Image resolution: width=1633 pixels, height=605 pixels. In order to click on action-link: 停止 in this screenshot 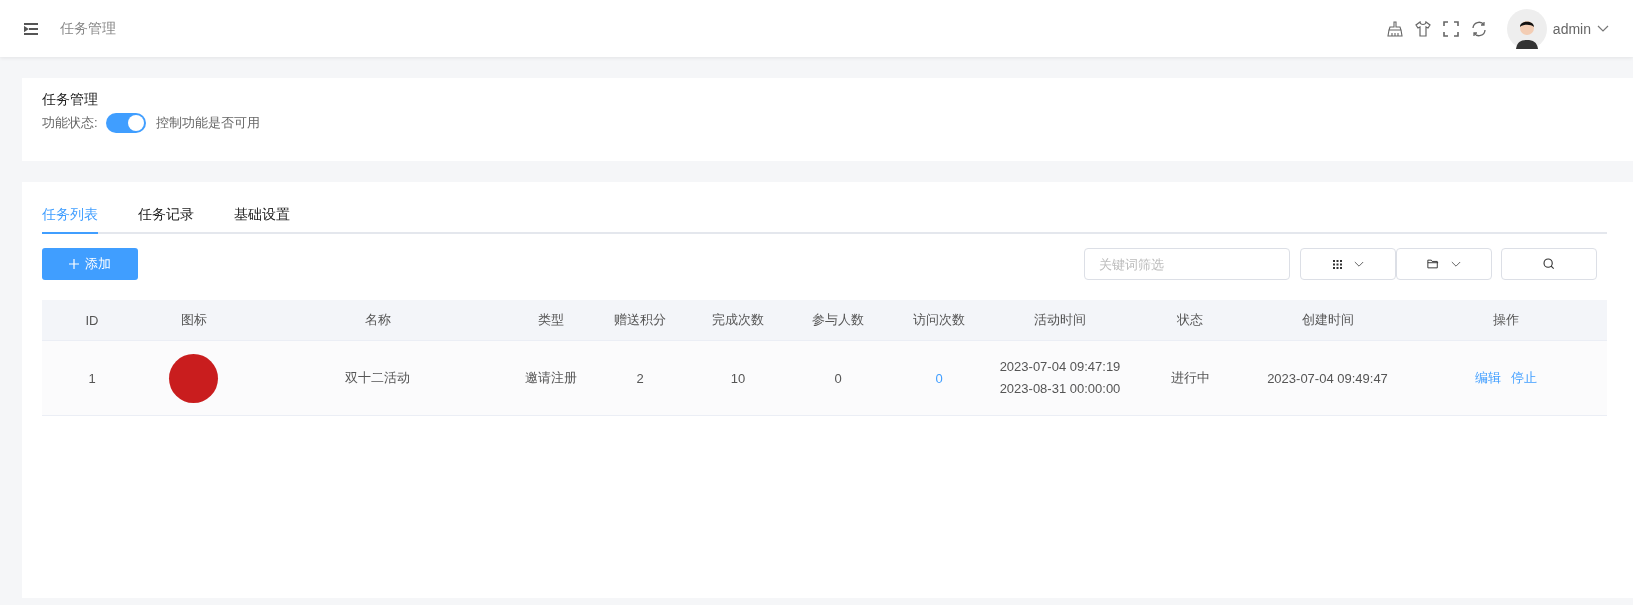, I will do `click(1524, 377)`.